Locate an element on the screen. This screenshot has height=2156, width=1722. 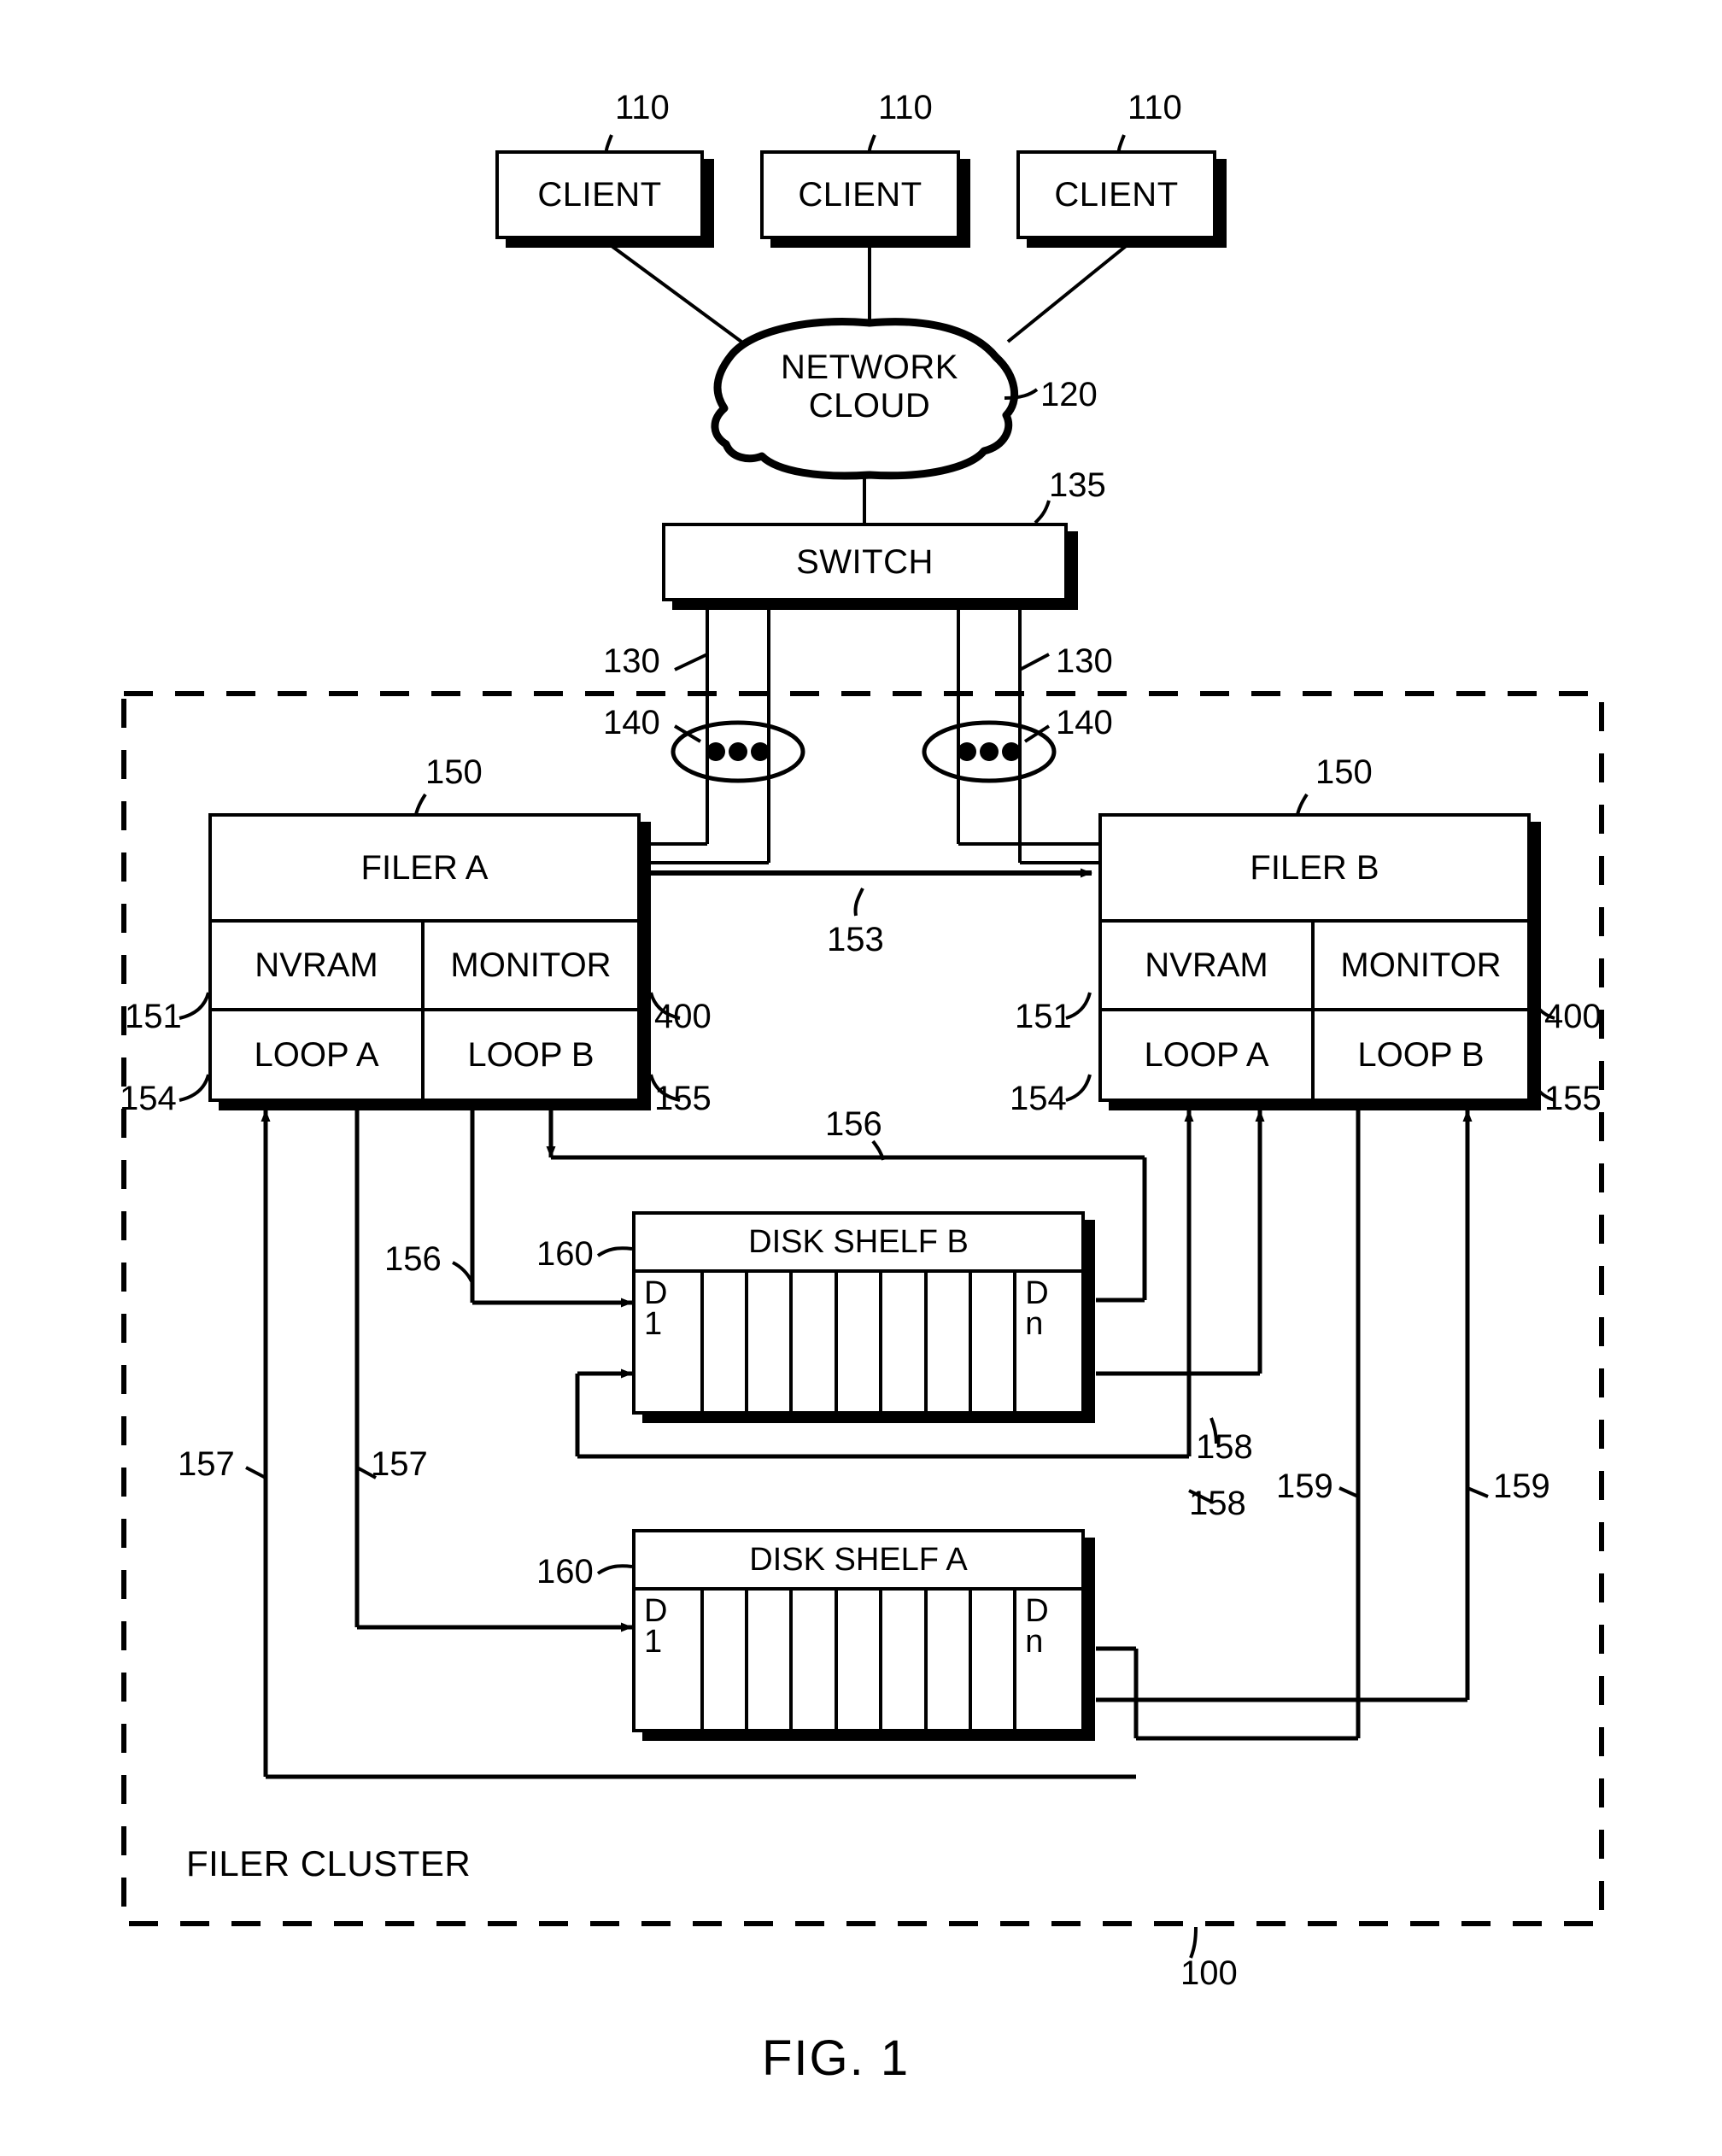
ref-156-lower: 156 is located at coordinates (413, 1259).